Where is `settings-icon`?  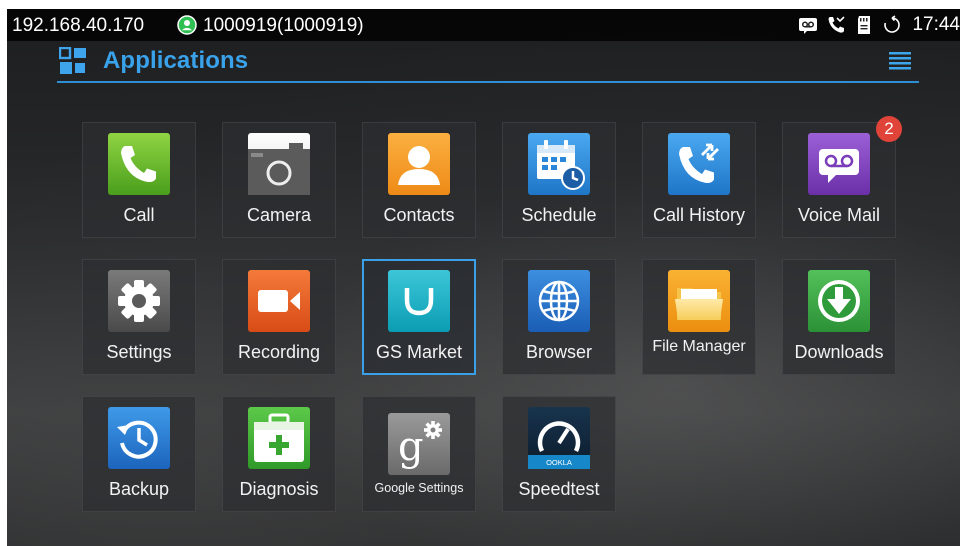
settings-icon is located at coordinates (139, 301).